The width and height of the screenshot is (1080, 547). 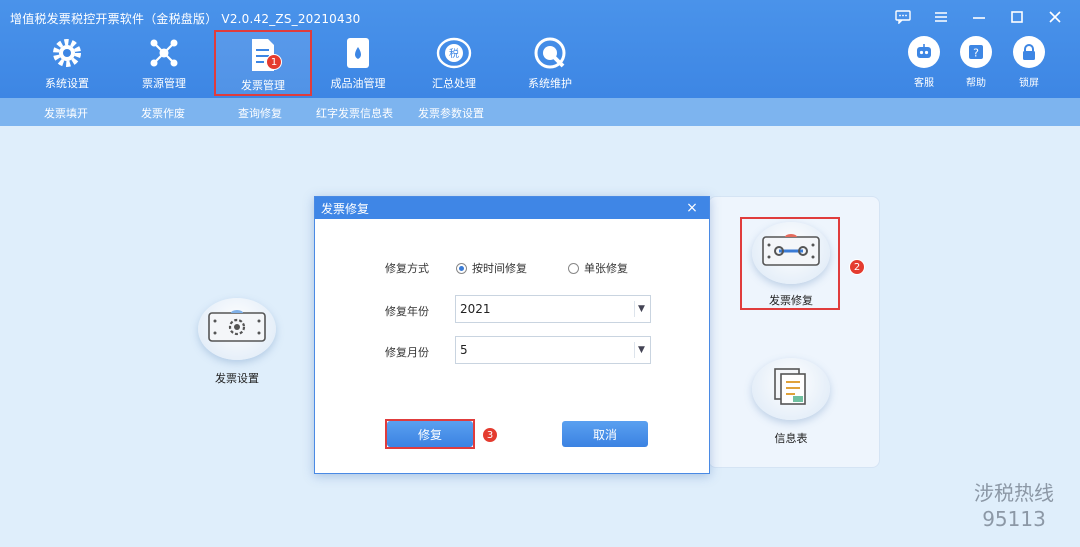 I want to click on help-icon: ?, so click(x=976, y=52).